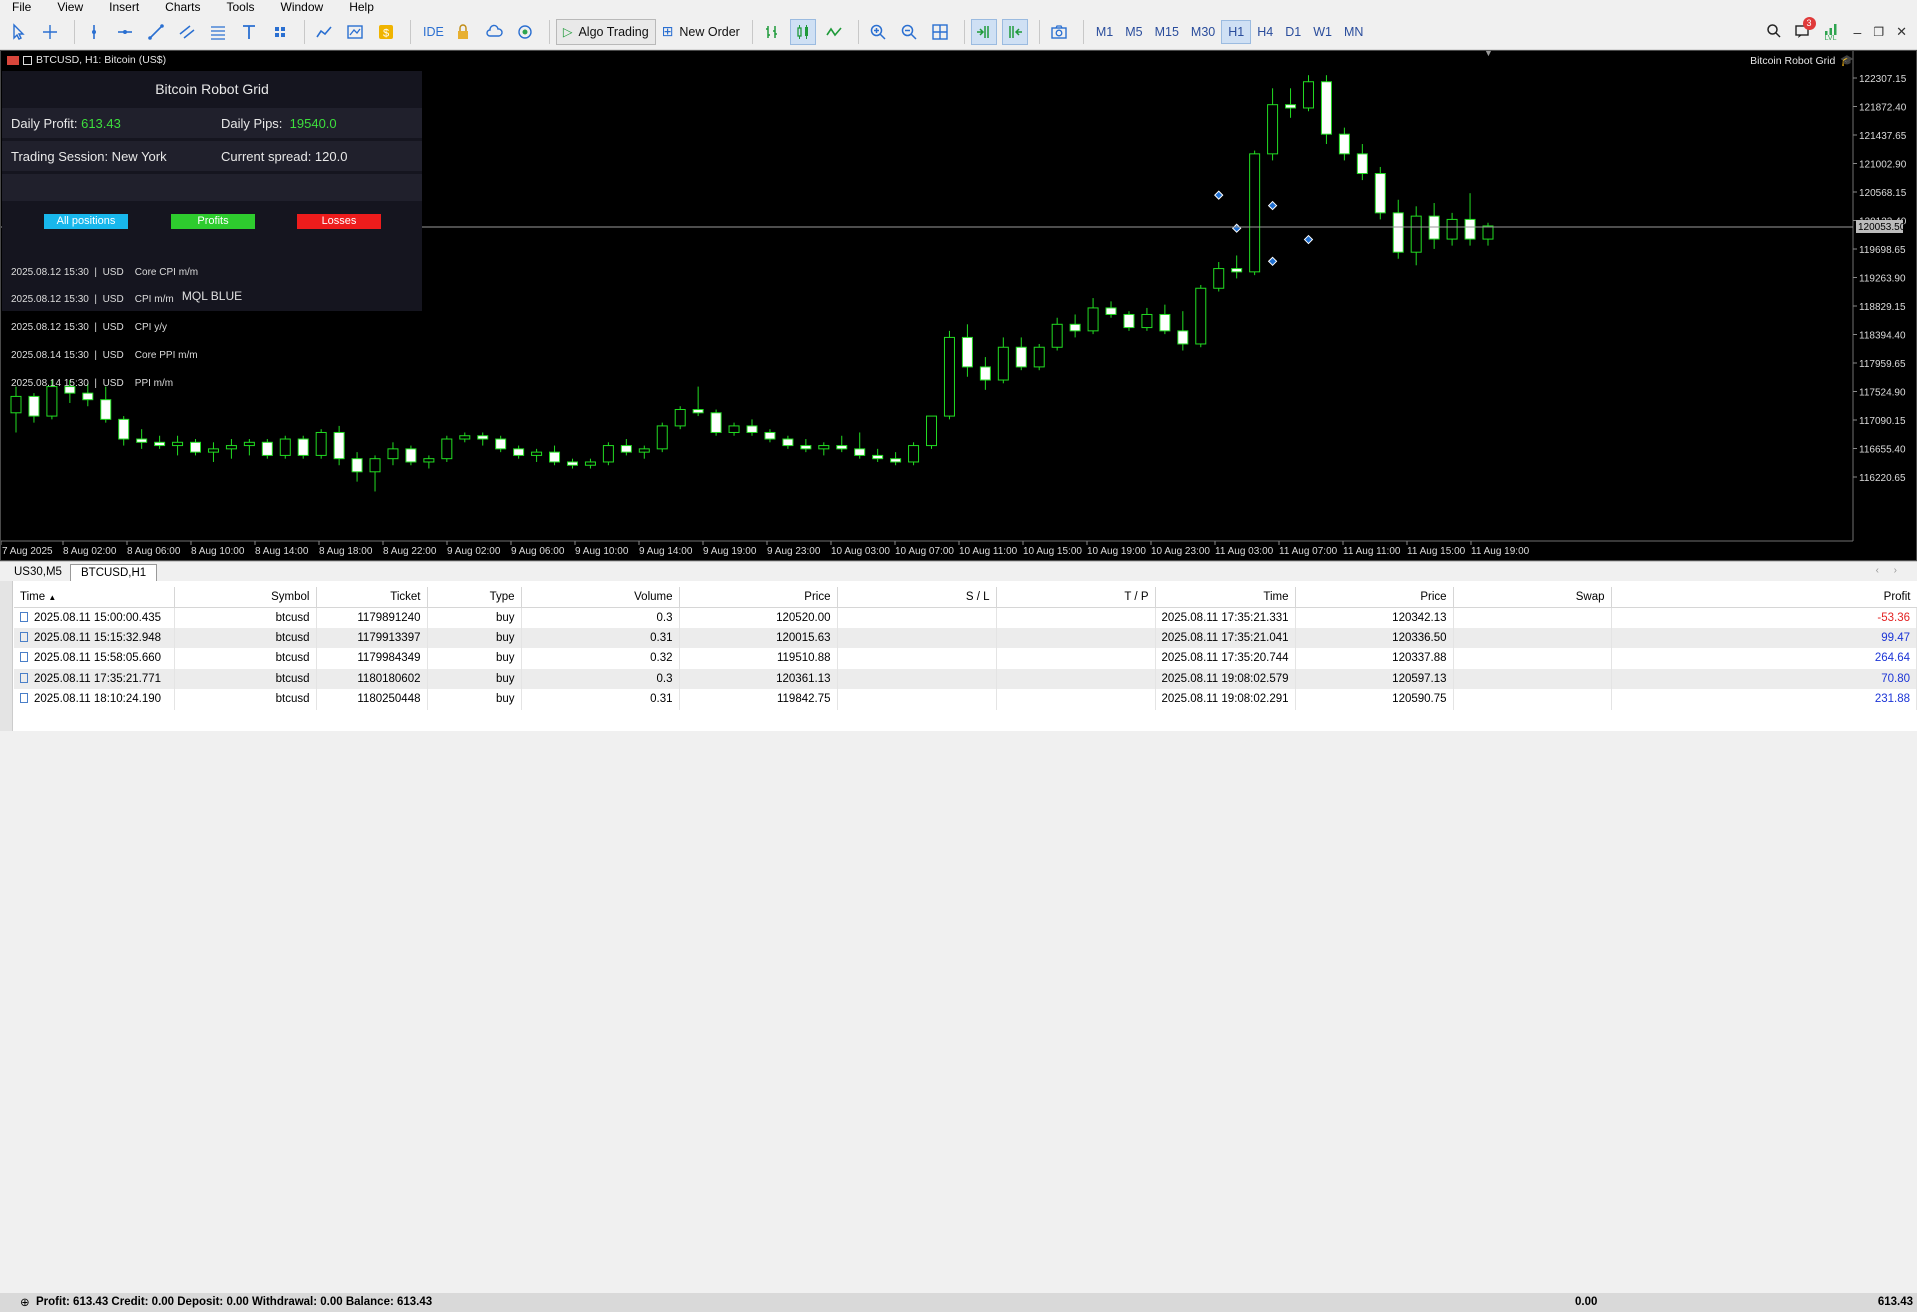  I want to click on zoom-in-icon, so click(878, 32).